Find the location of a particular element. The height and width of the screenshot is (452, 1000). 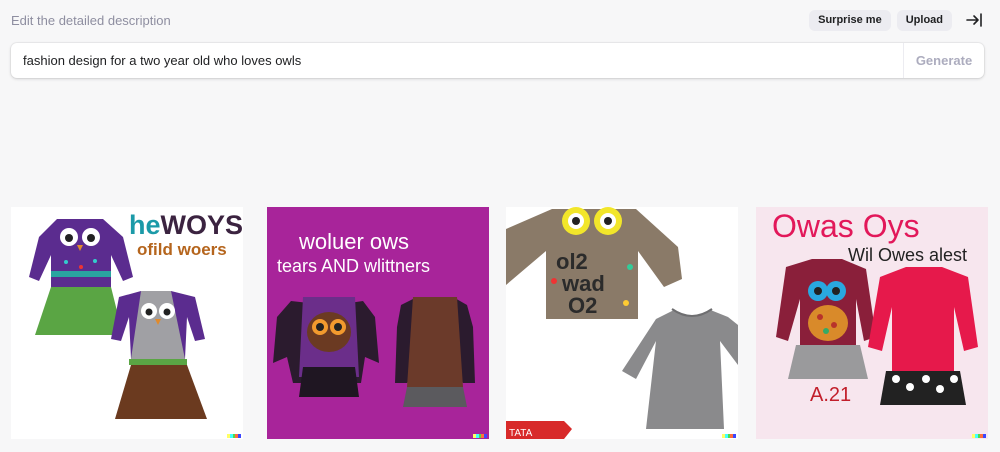

generated-image-1: heWOYS ofild woers is located at coordinates (127, 323).